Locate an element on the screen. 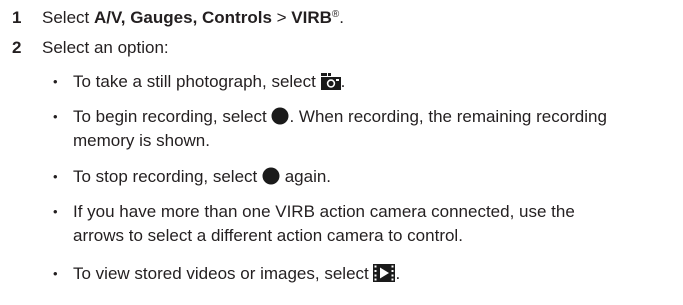 The width and height of the screenshot is (683, 305). menu-path-virb: VIRB is located at coordinates (311, 17).